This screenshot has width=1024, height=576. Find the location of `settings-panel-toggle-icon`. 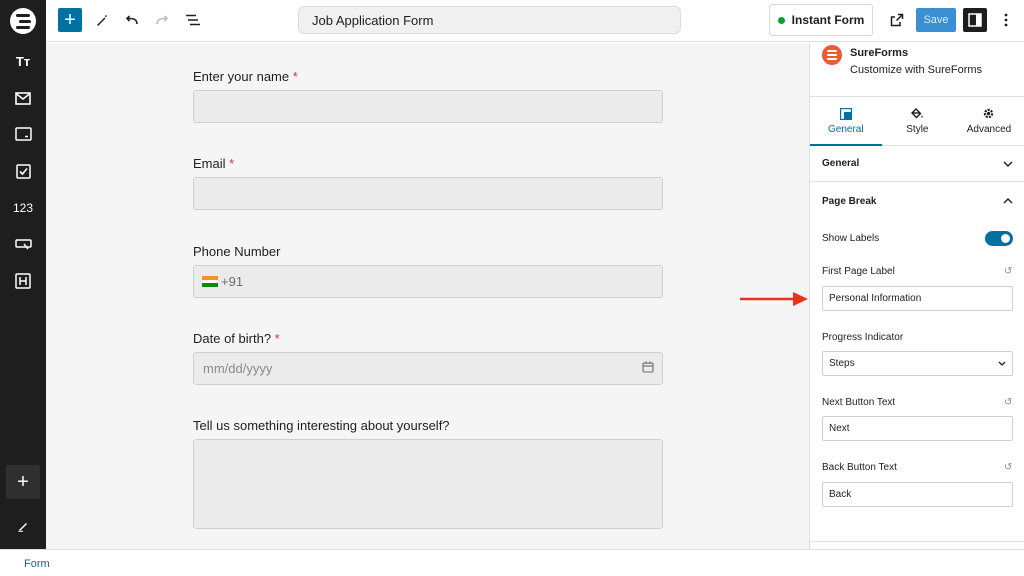

settings-panel-toggle-icon is located at coordinates (975, 20).